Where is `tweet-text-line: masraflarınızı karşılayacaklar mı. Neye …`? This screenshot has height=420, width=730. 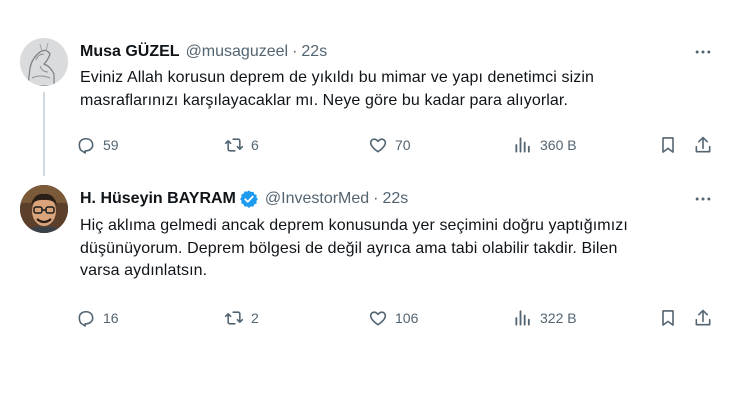
tweet-text-line: masraflarınızı karşılayacaklar mı. Neye … is located at coordinates (324, 100).